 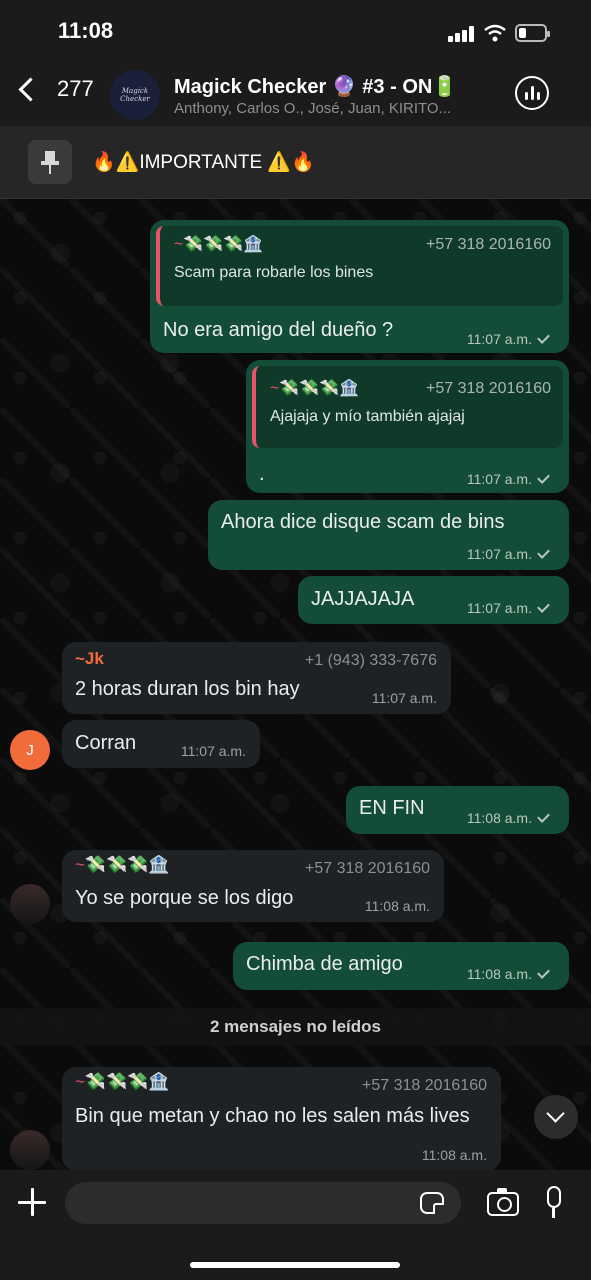 What do you see at coordinates (295, 1265) in the screenshot?
I see `home-indicator` at bounding box center [295, 1265].